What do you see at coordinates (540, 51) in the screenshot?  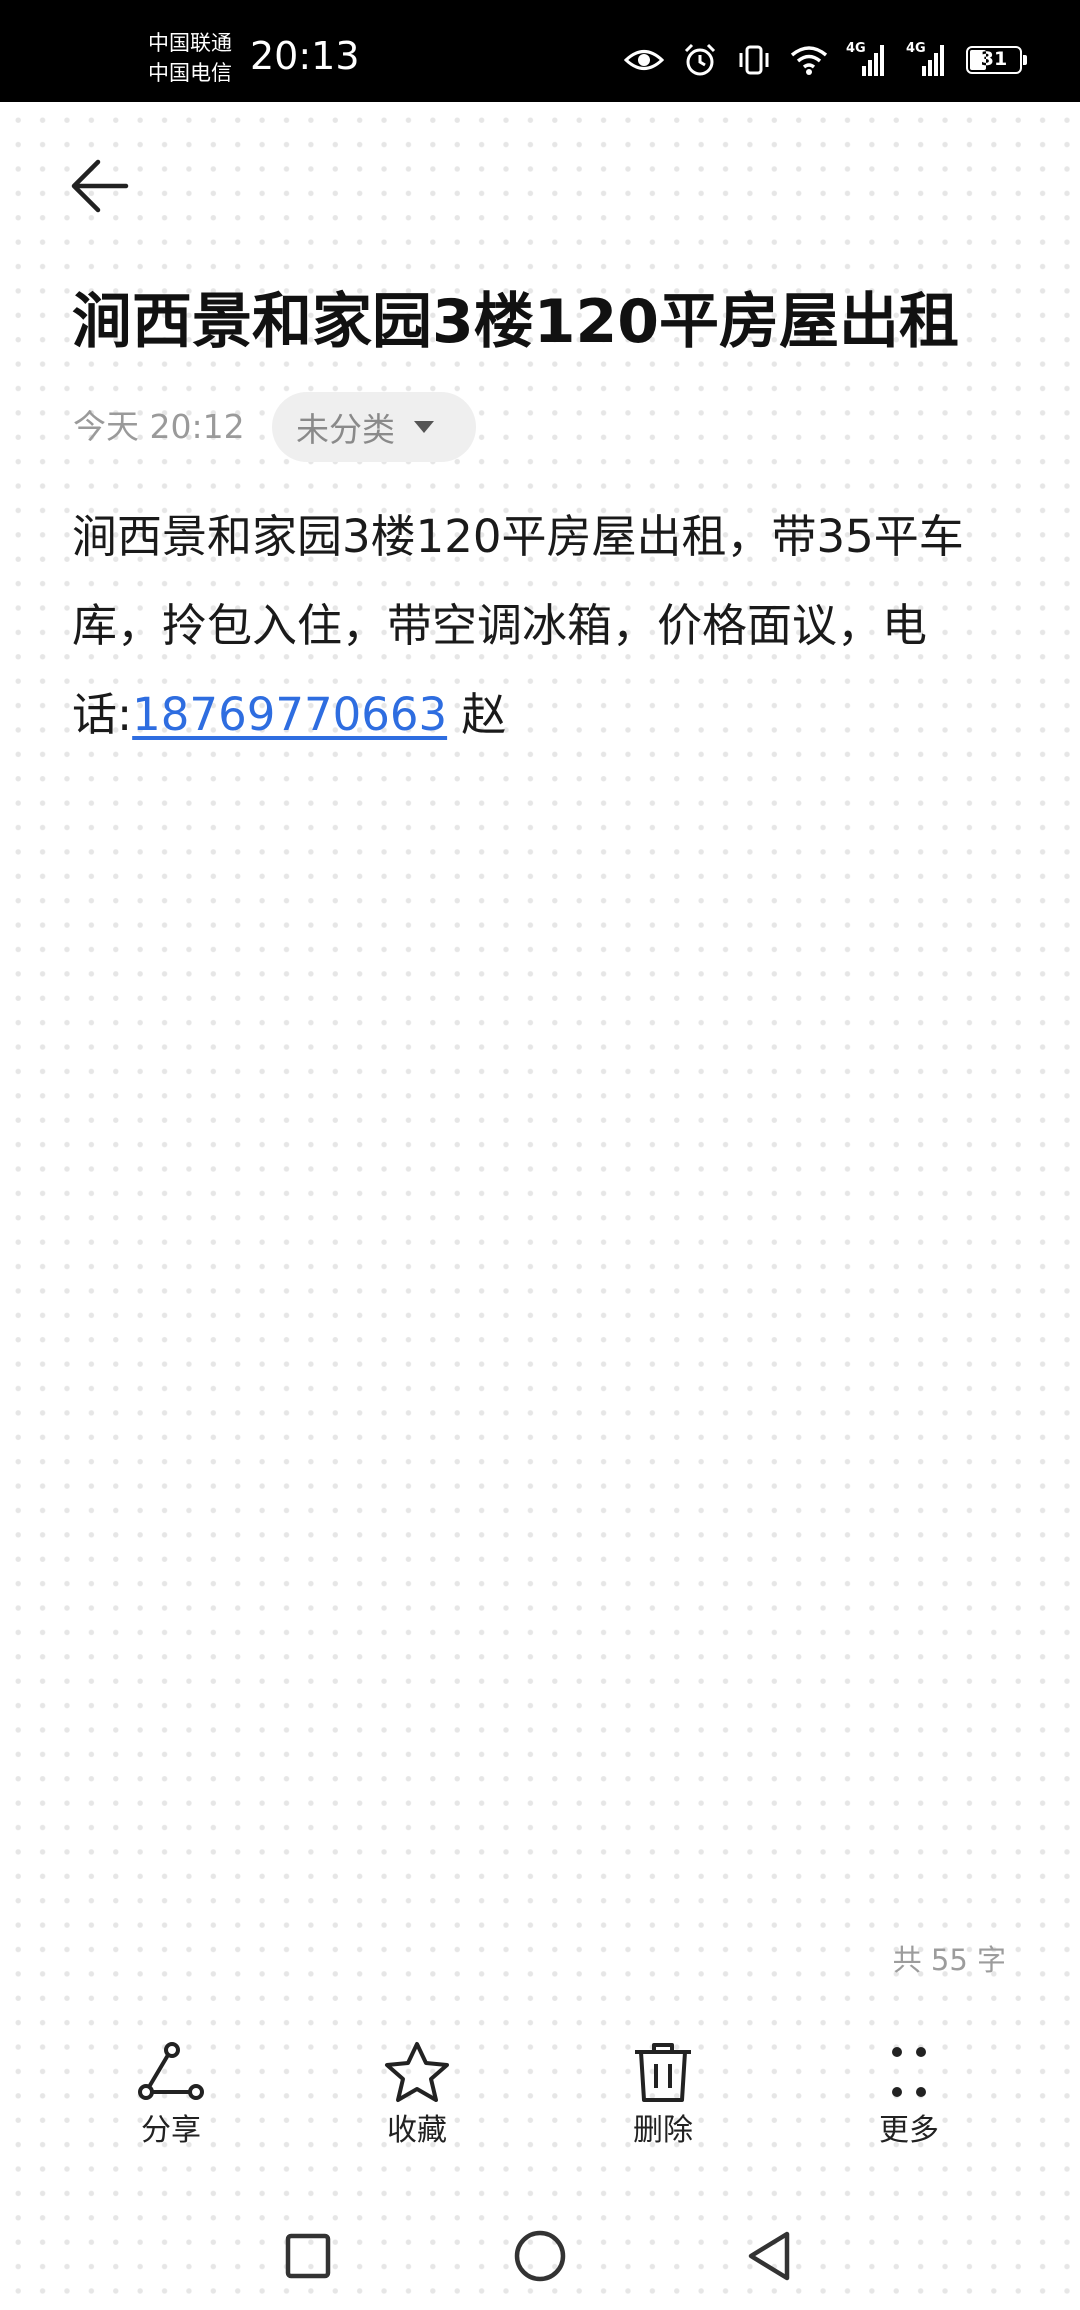 I see `status-bar: 中国联通 中国电信 20:13 4G 4G 31` at bounding box center [540, 51].